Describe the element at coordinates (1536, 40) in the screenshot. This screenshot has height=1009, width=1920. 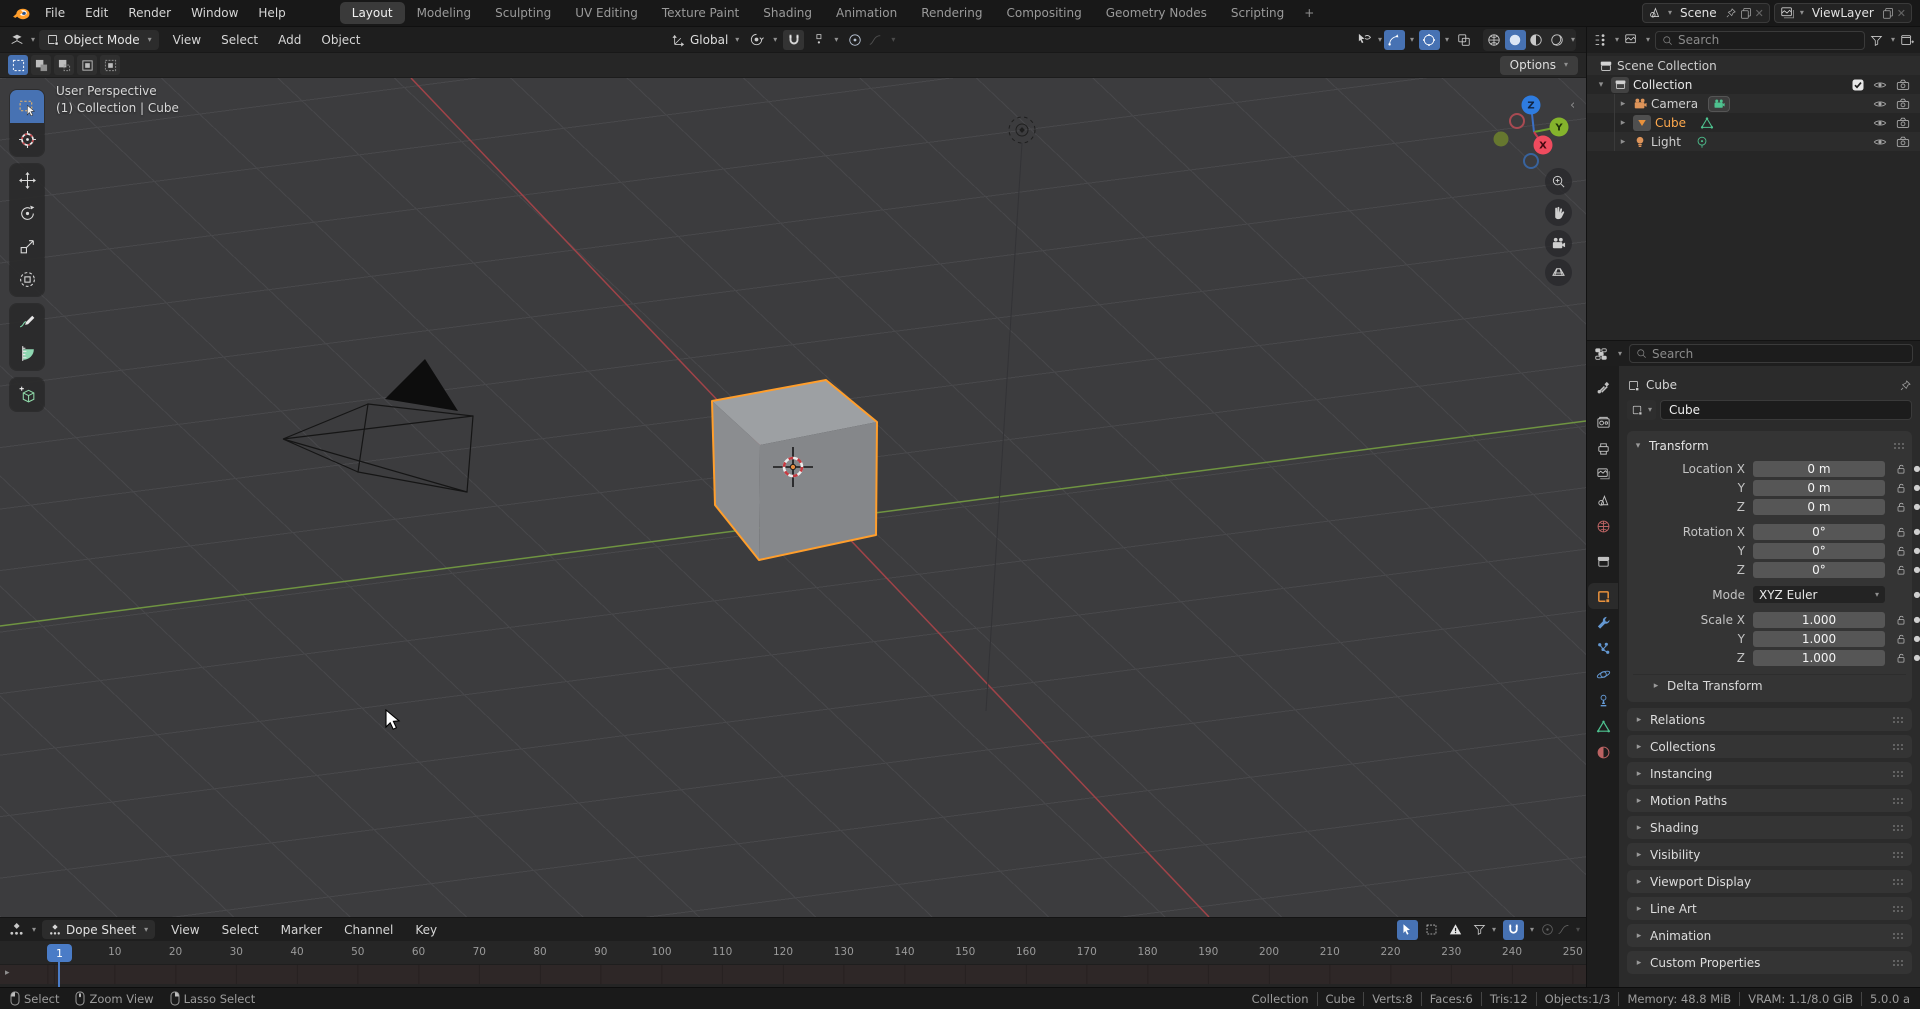
I see `shading-material-icon` at that location.